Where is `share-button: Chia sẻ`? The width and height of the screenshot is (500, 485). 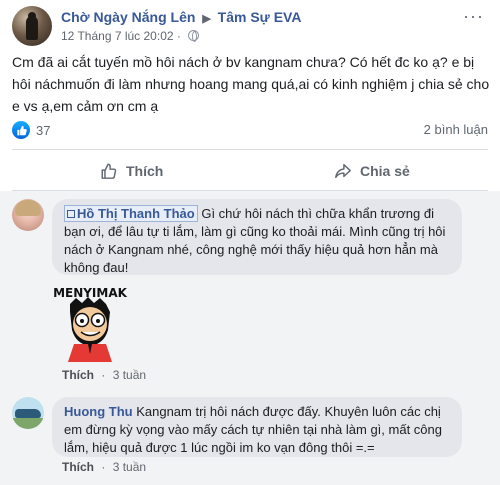 share-button: Chia sẻ is located at coordinates (372, 171).